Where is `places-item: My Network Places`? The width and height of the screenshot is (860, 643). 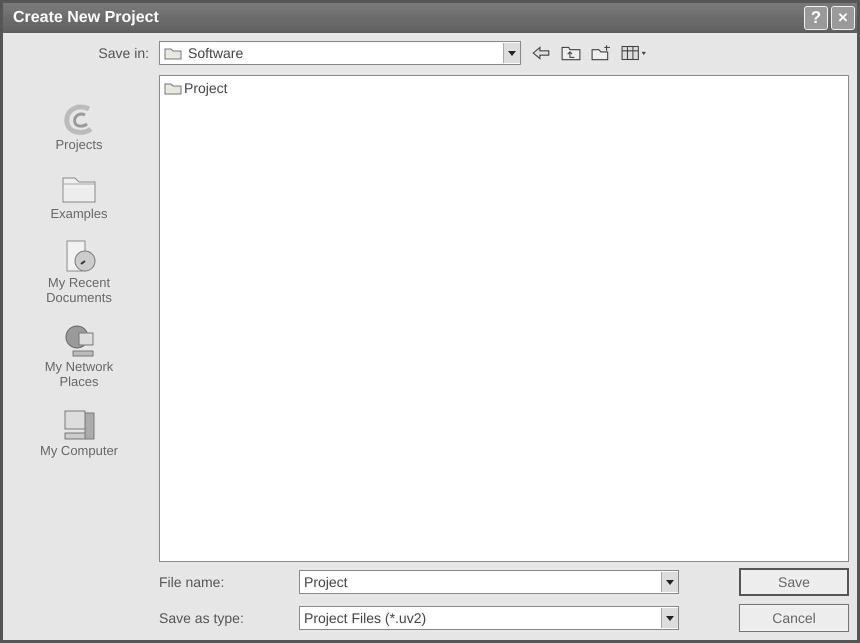
places-item: My Network Places is located at coordinates (79, 356).